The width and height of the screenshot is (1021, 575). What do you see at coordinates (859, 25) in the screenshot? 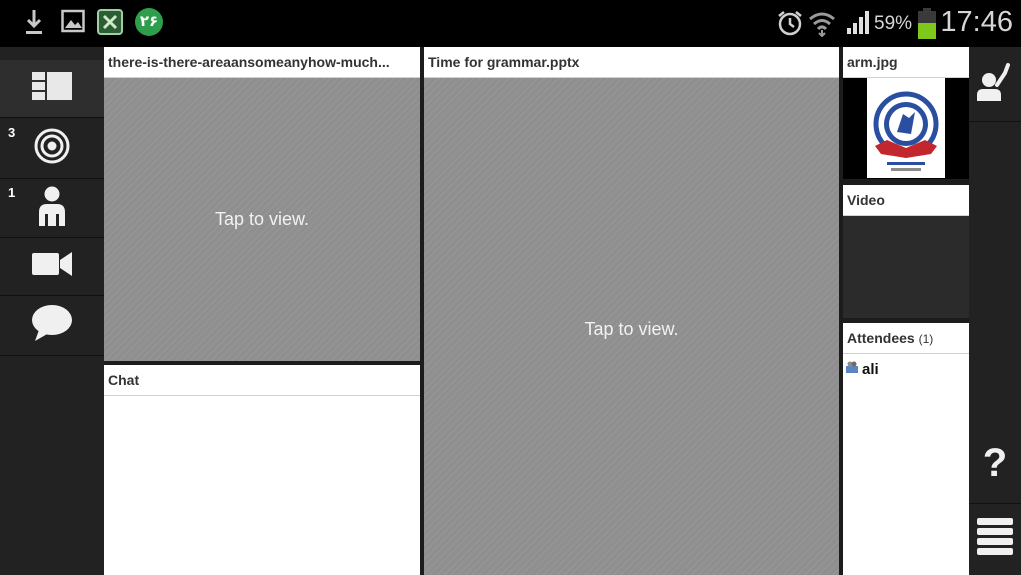
I see `signal-icon` at bounding box center [859, 25].